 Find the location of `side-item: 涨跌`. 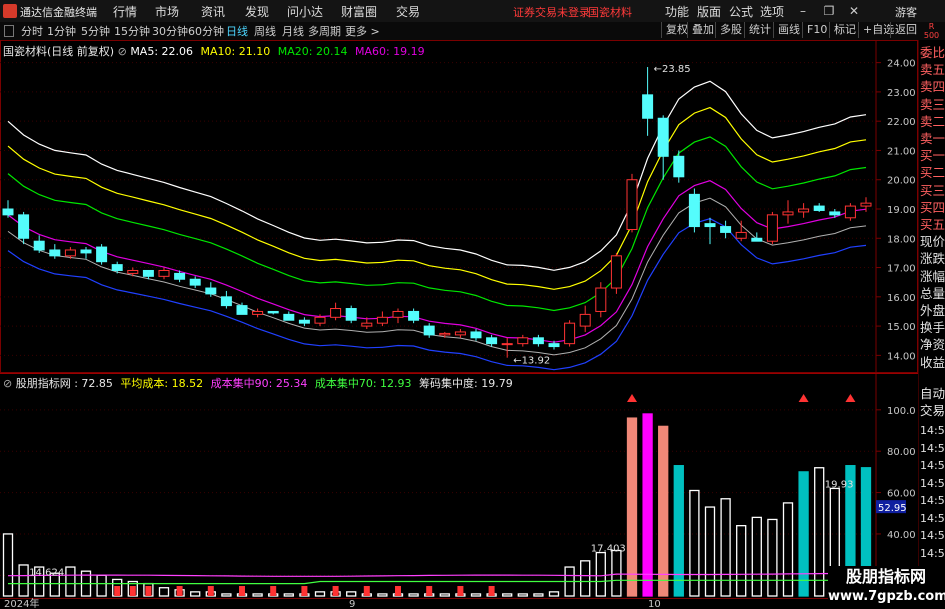

side-item: 涨跌 is located at coordinates (932, 259).